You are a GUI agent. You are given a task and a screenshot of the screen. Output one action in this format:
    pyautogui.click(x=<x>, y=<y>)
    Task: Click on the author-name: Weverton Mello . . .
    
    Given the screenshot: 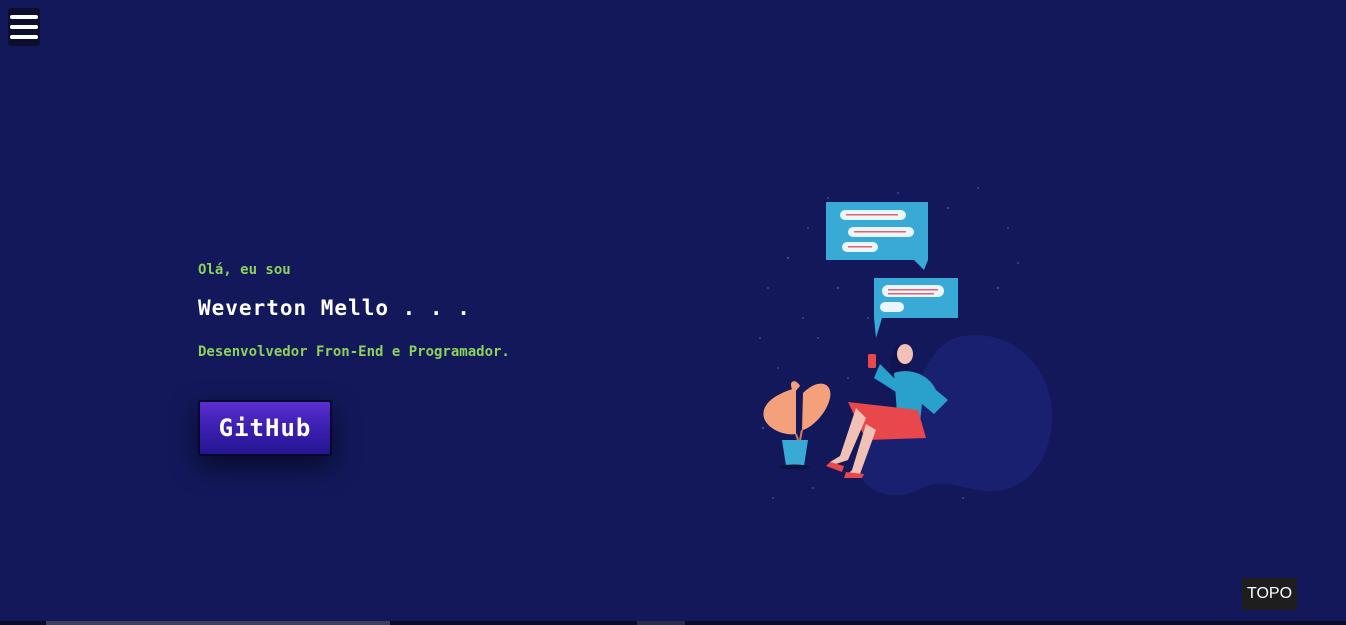 What is the action you would take?
    pyautogui.click(x=334, y=308)
    